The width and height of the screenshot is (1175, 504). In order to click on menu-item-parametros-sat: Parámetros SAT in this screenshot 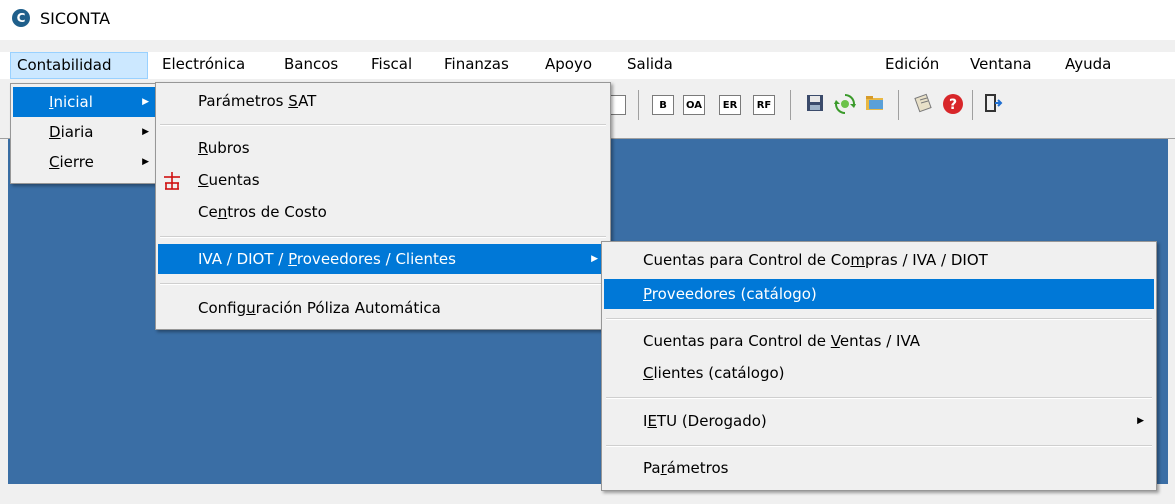, I will do `click(383, 101)`.